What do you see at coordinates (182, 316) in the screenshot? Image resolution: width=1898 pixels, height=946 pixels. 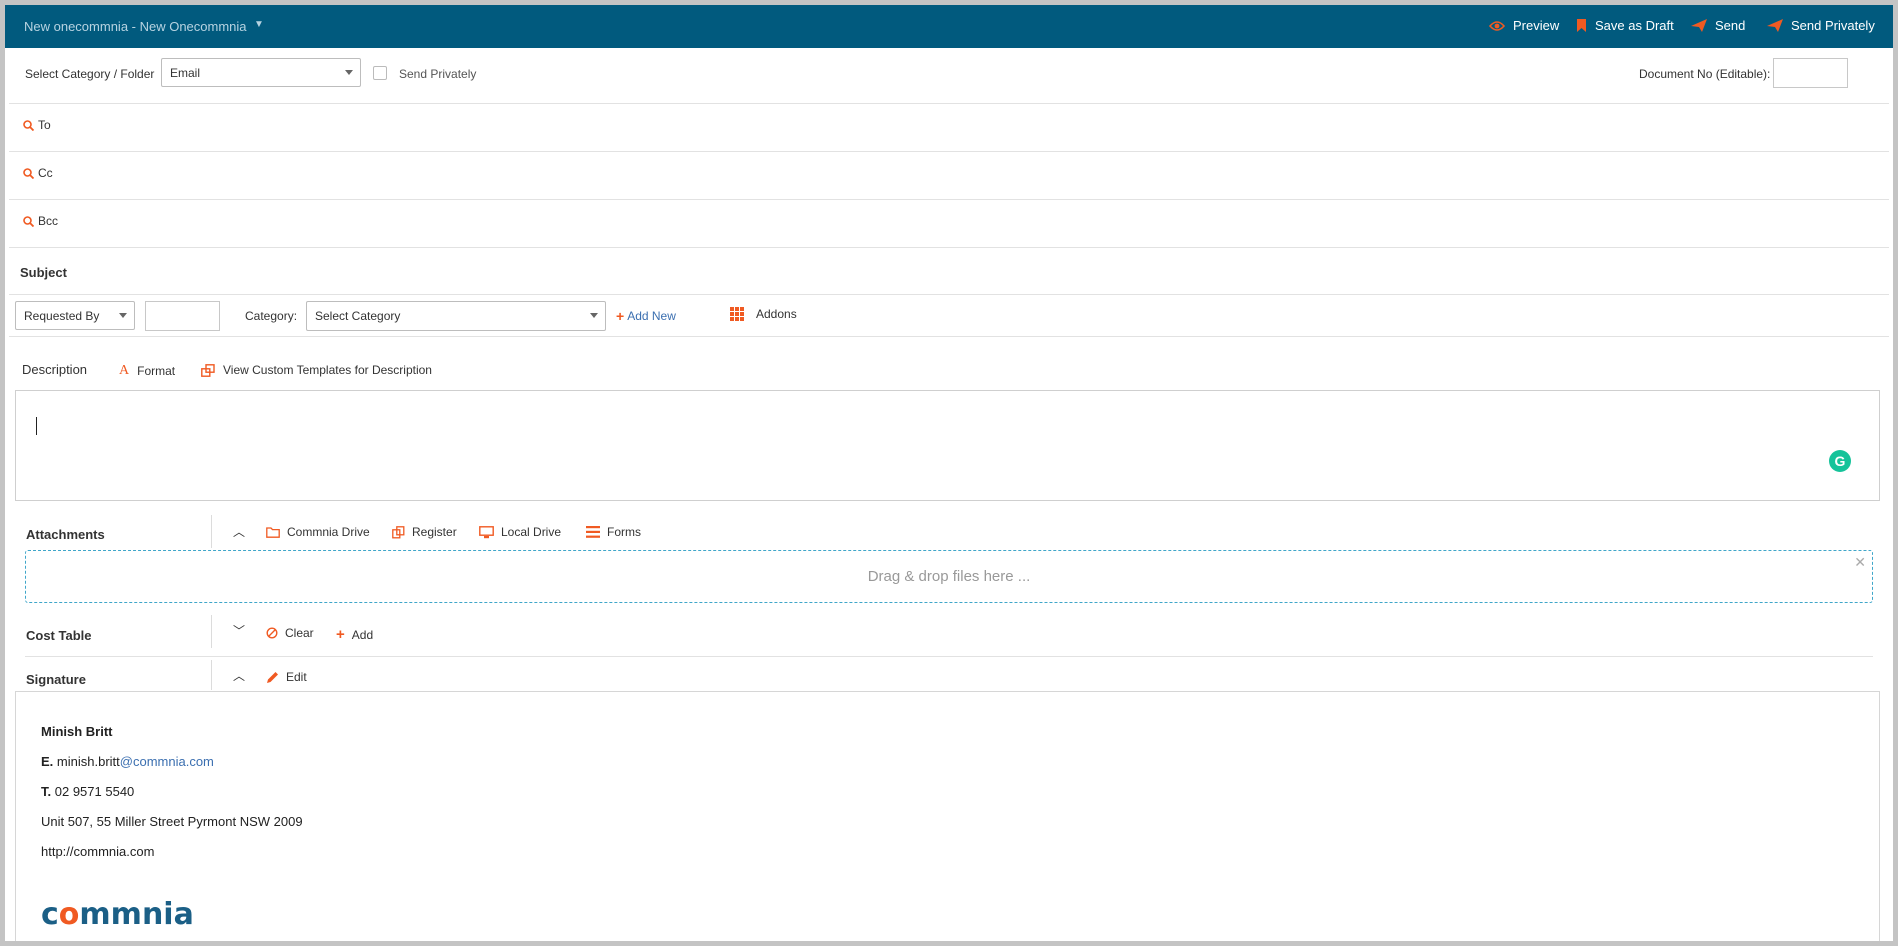 I see `requested-by-input` at bounding box center [182, 316].